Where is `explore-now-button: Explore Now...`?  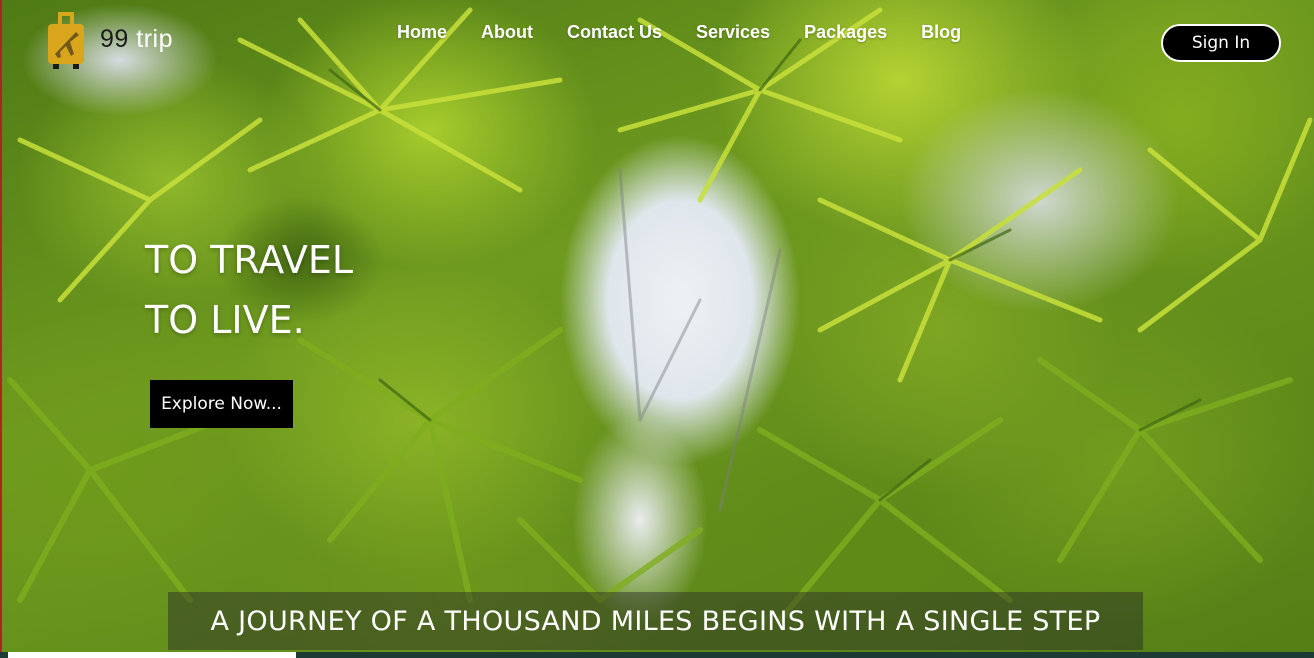
explore-now-button: Explore Now... is located at coordinates (221, 404).